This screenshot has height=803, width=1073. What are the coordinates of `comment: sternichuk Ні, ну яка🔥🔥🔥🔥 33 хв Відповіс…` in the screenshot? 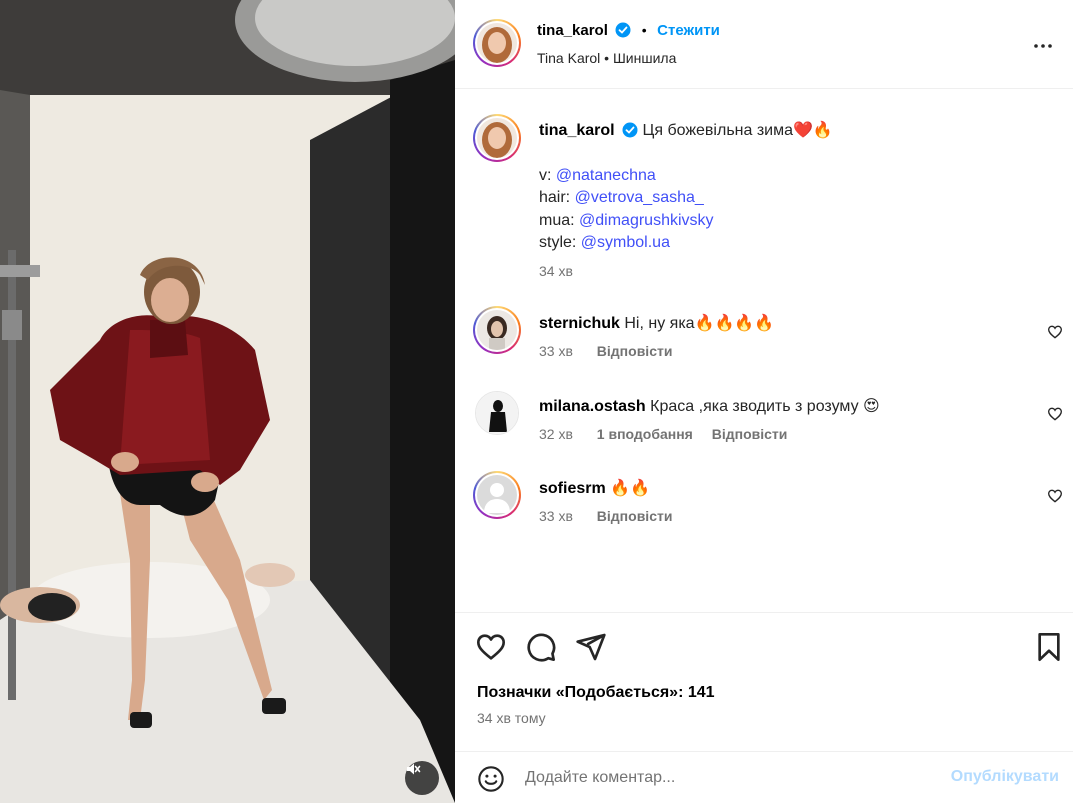 It's located at (779, 336).